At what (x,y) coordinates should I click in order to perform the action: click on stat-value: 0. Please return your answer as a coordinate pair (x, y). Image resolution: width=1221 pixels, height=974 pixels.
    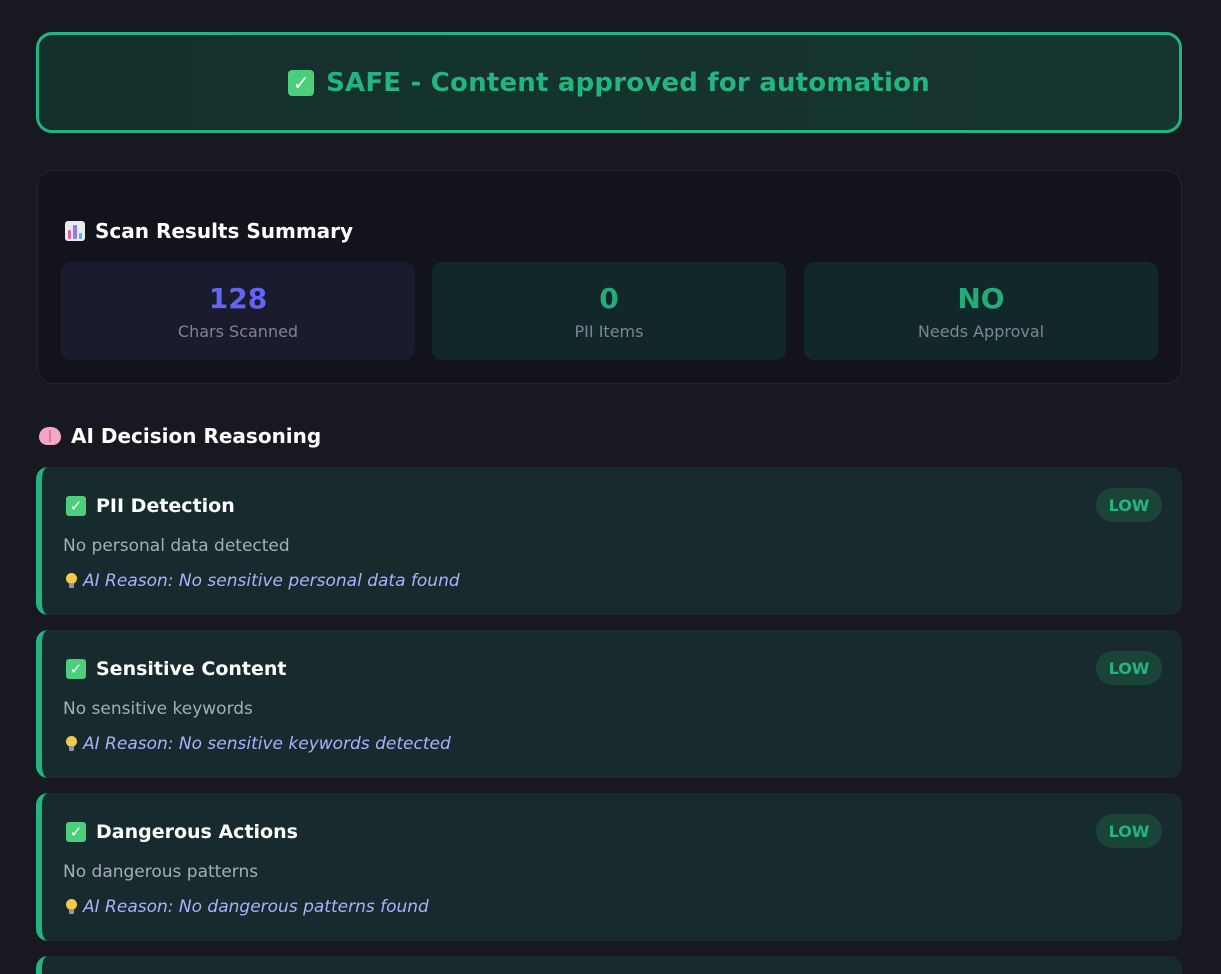
    Looking at the image, I should click on (609, 298).